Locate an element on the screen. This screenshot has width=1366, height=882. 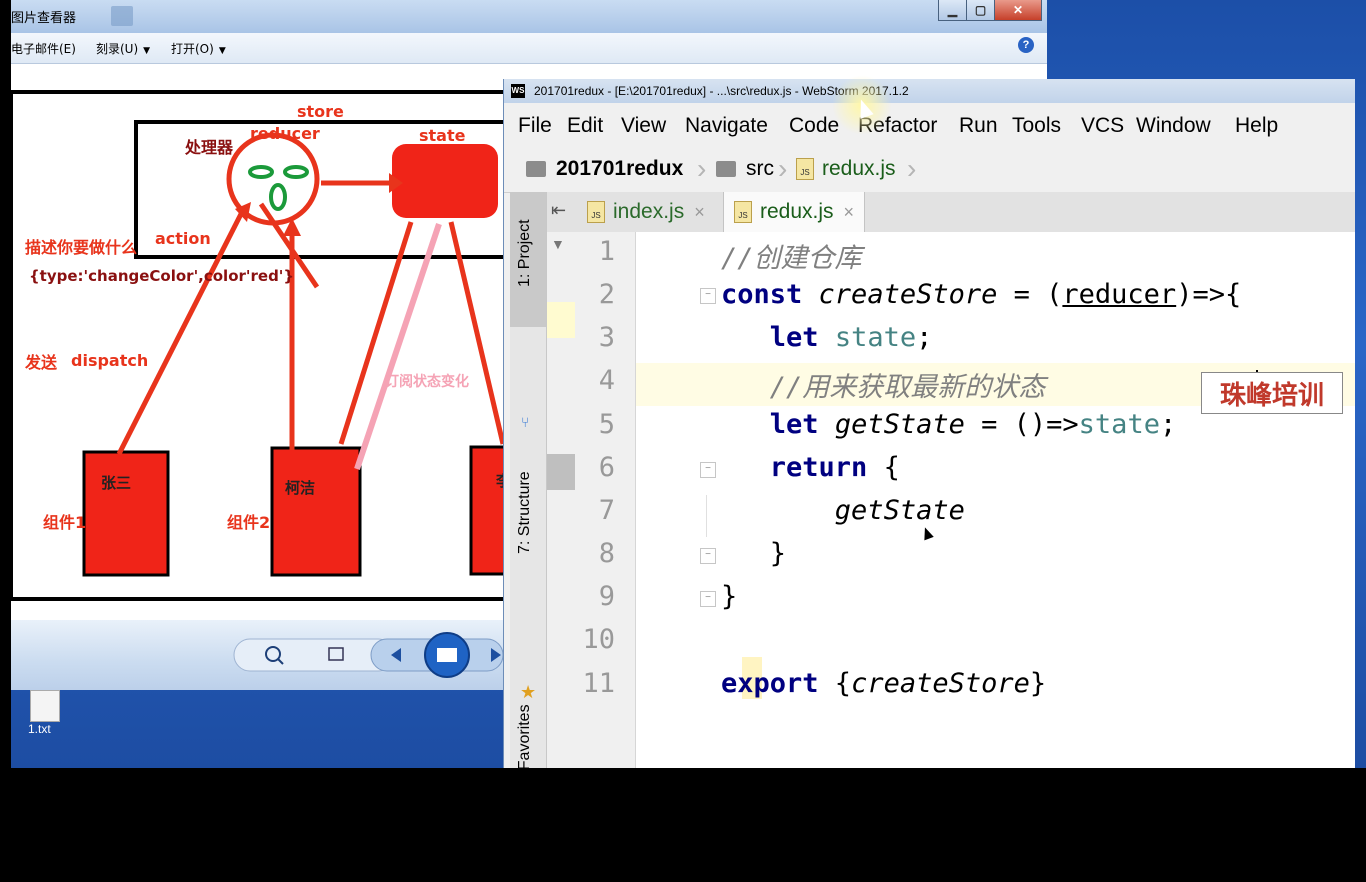
line-number: 5 is located at coordinates (606, 424).